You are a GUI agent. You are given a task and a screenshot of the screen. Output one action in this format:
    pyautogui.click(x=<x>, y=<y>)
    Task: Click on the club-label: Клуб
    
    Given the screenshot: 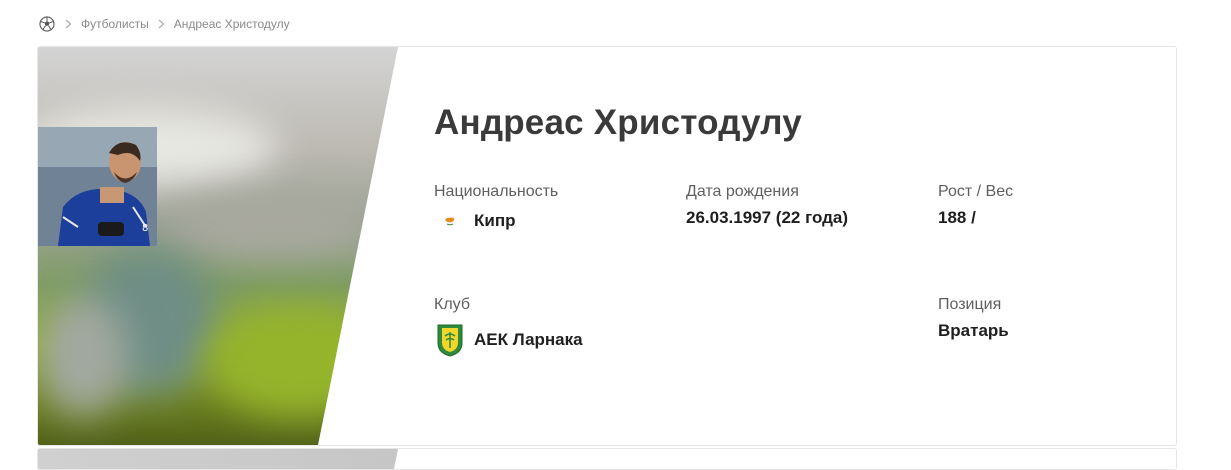 What is the action you would take?
    pyautogui.click(x=452, y=304)
    